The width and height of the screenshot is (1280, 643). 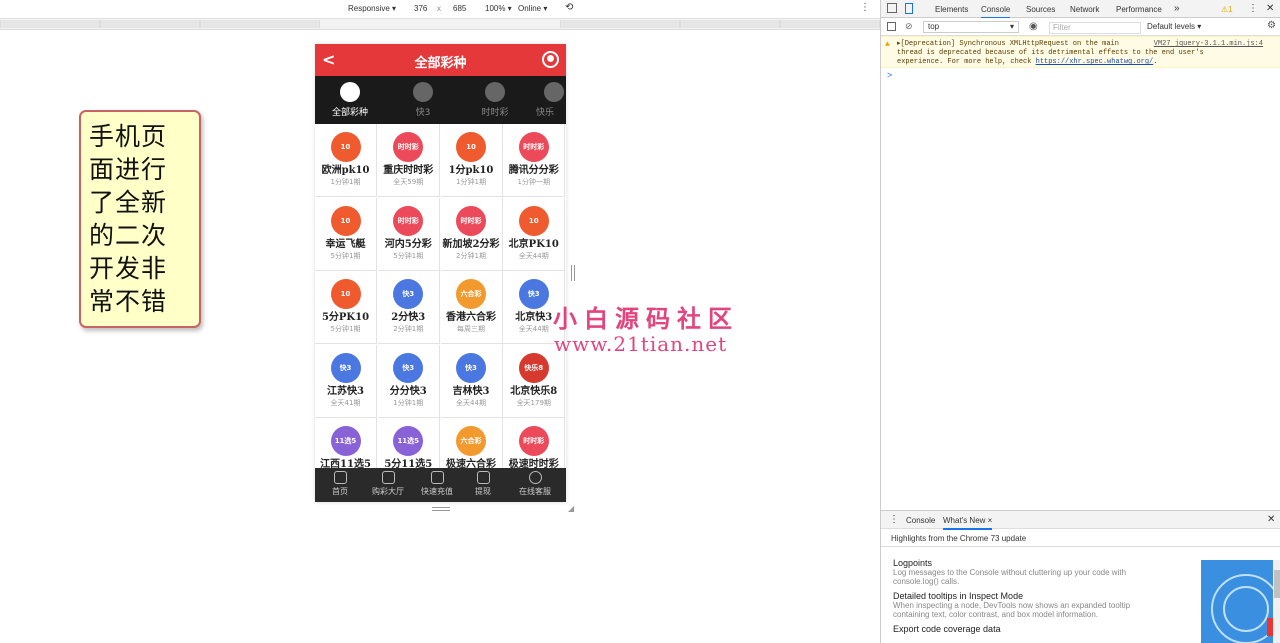 I want to click on tab-console: Console, so click(x=996, y=12).